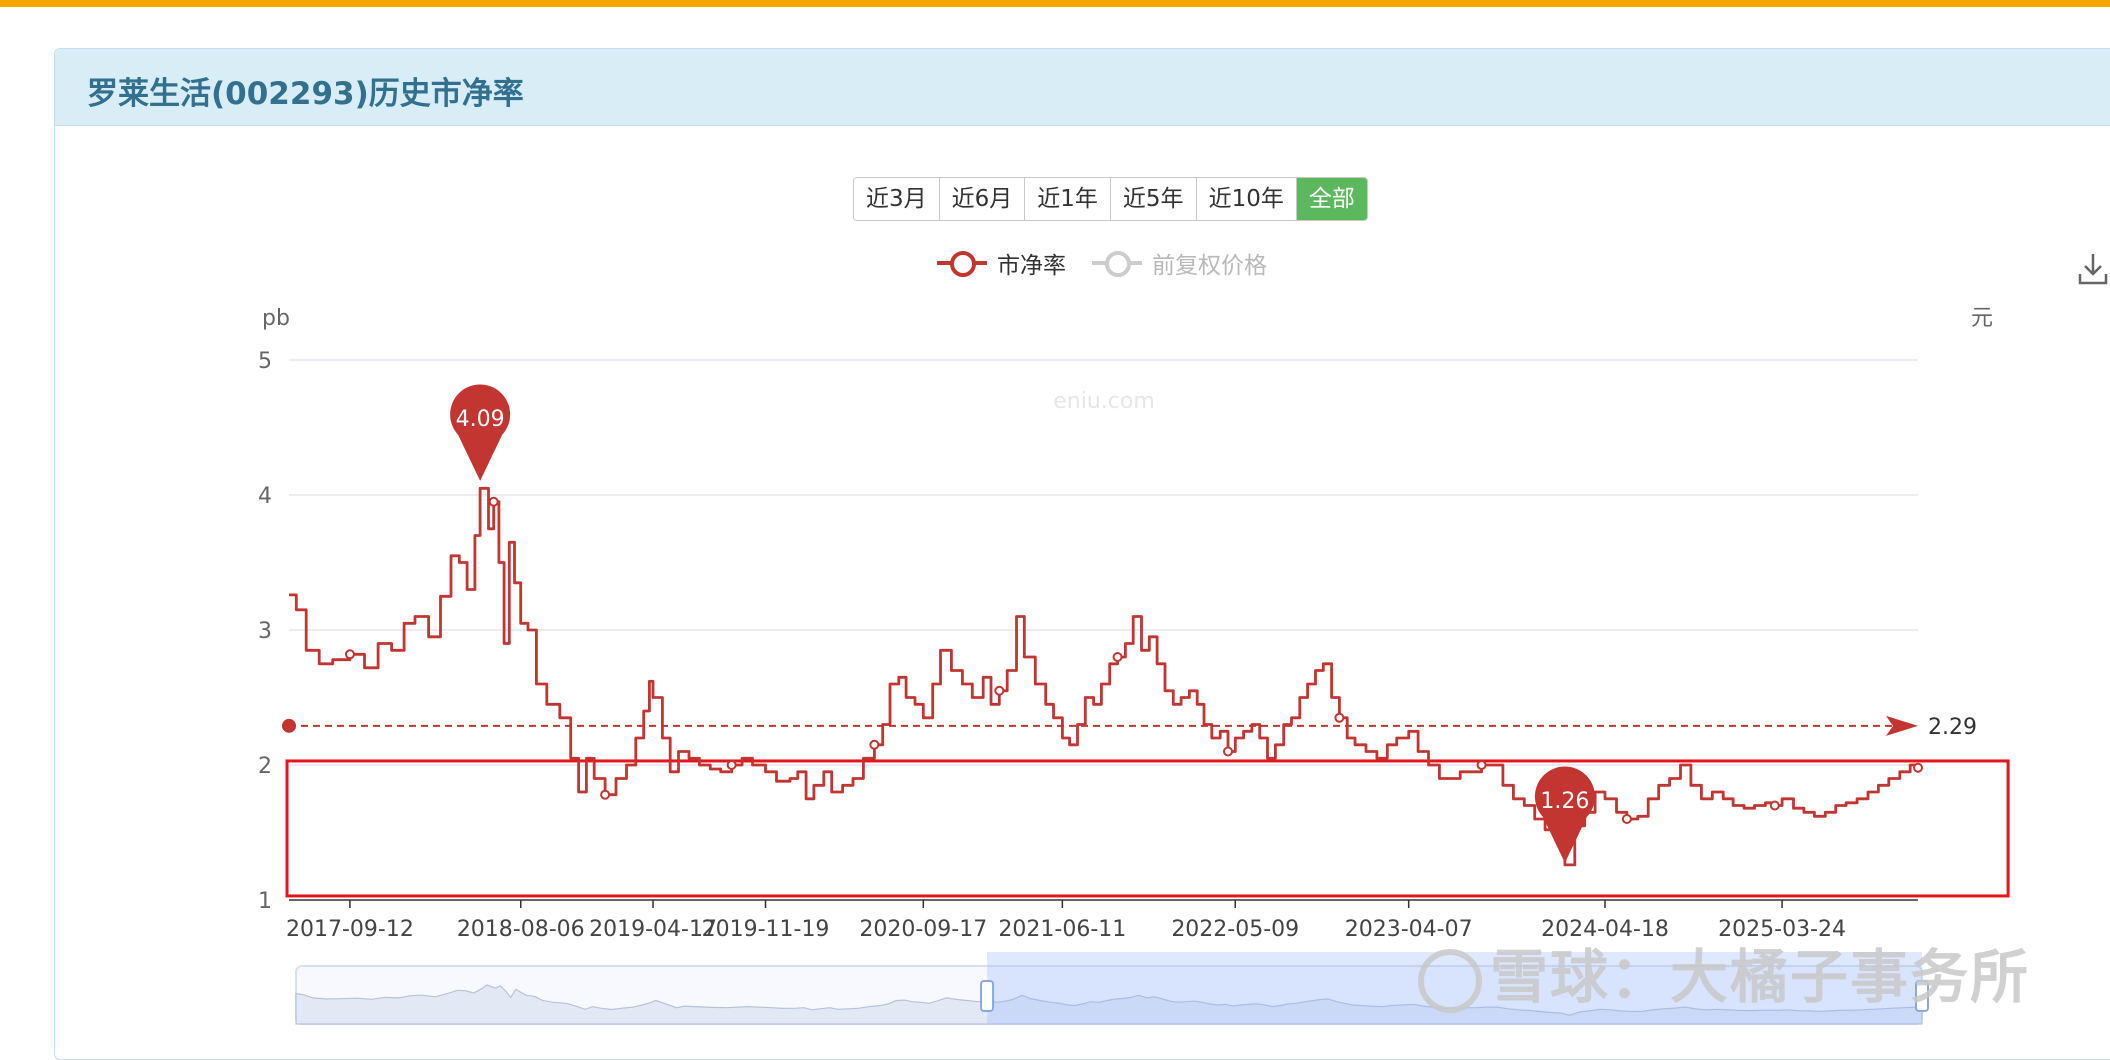 This screenshot has height=1060, width=2110. What do you see at coordinates (1564, 801) in the screenshot?
I see `svg-text: 1.26` at bounding box center [1564, 801].